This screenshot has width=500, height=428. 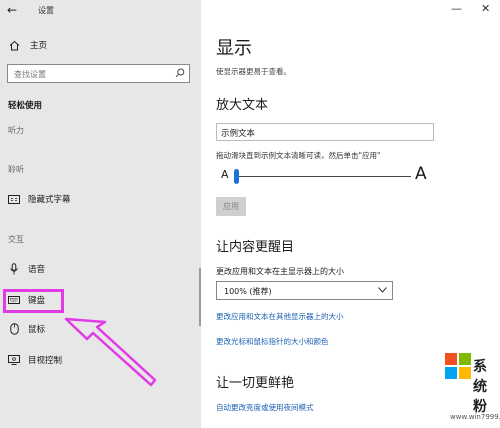 I want to click on sidebar-item-mouse: 鼠标, so click(x=26, y=329).